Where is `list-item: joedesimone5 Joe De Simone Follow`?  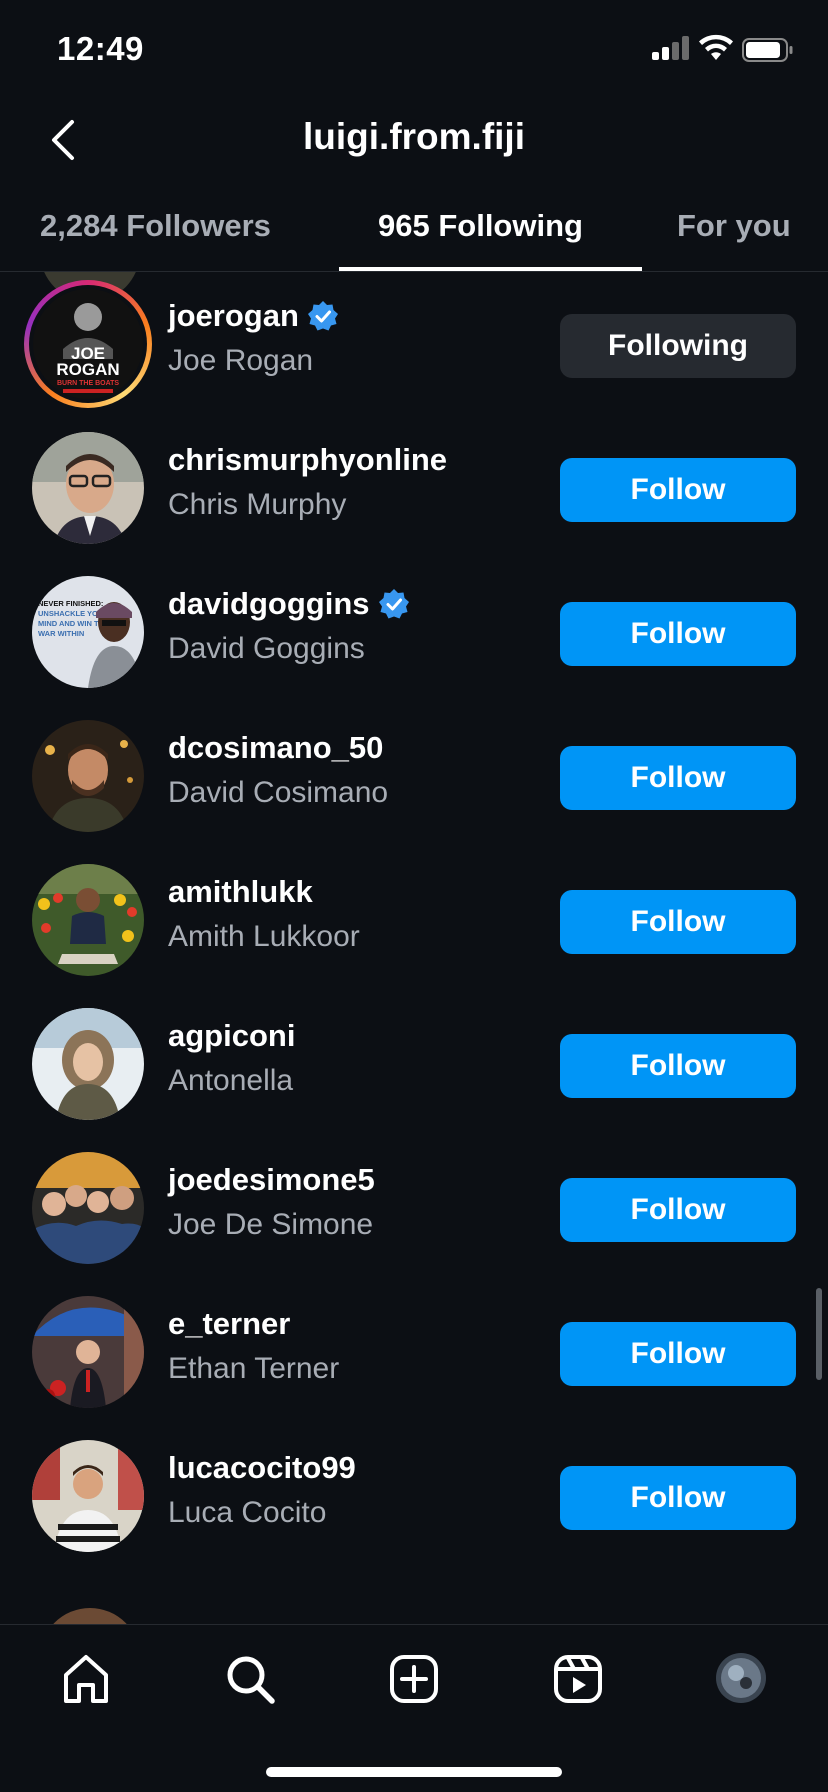 list-item: joedesimone5 Joe De Simone Follow is located at coordinates (414, 1208).